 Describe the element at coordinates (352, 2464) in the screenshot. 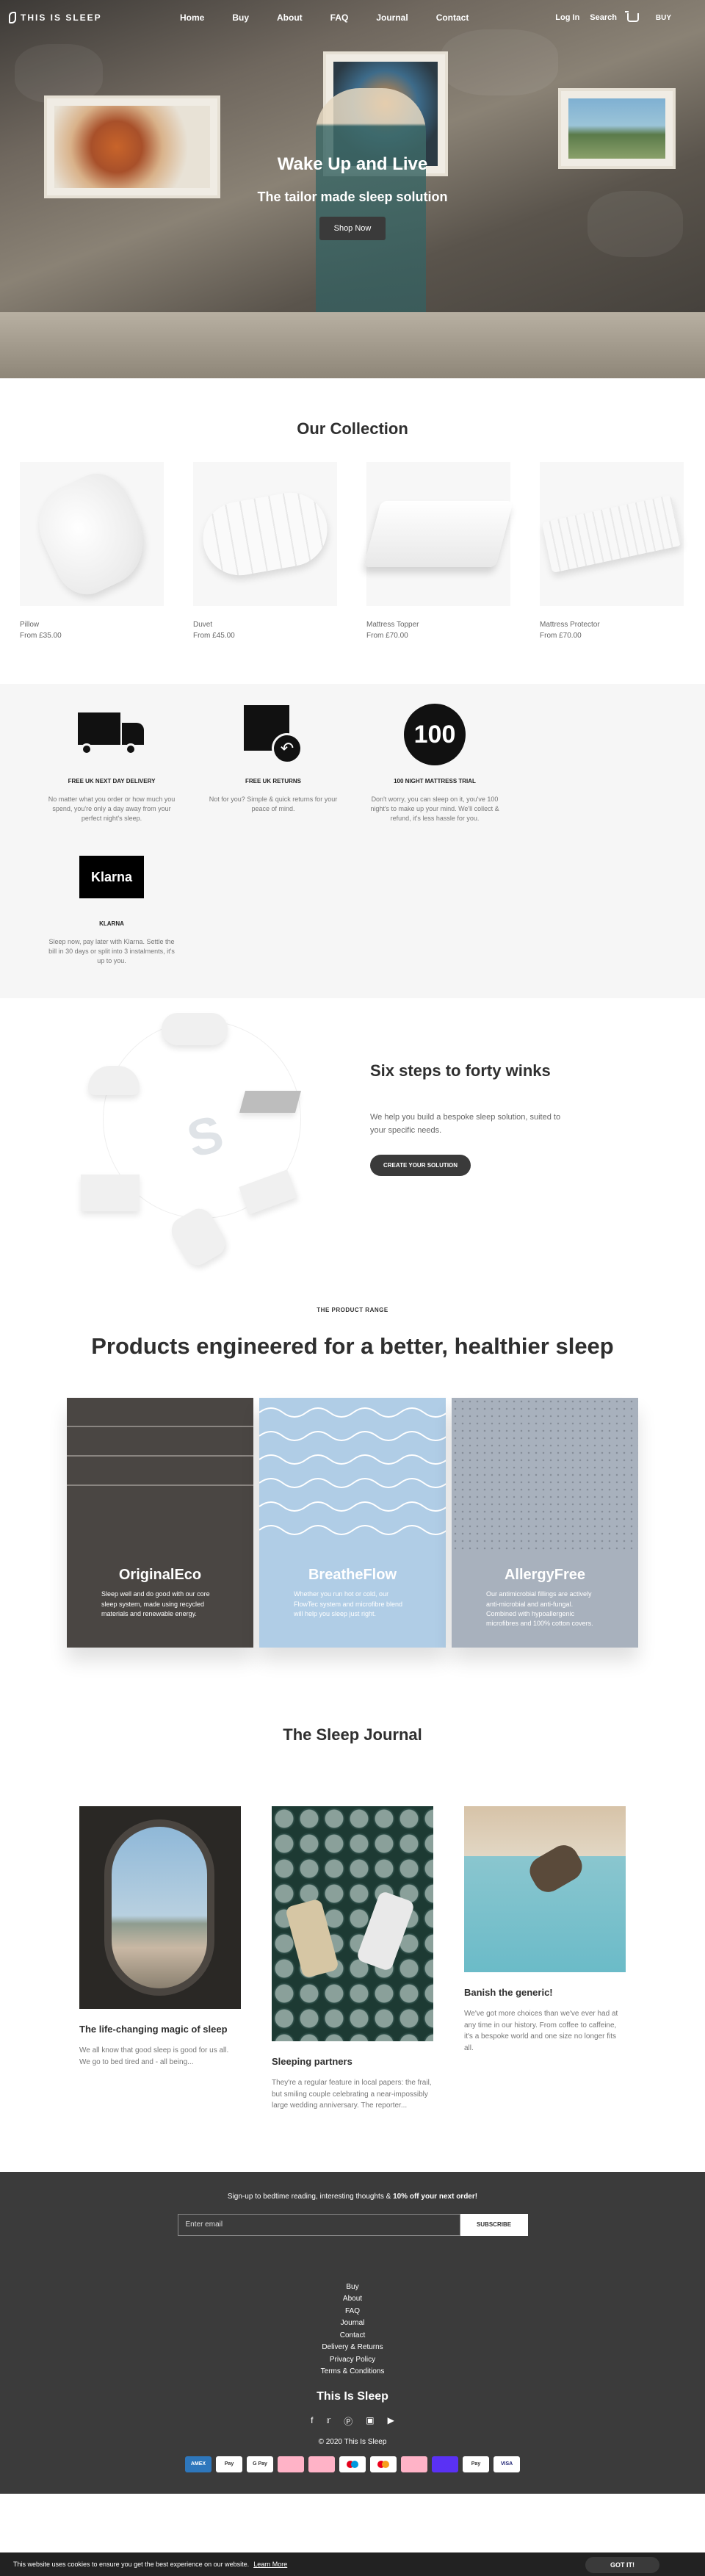

I see `payment-icons: AMEX Pay G Pay Pay VISA` at that location.